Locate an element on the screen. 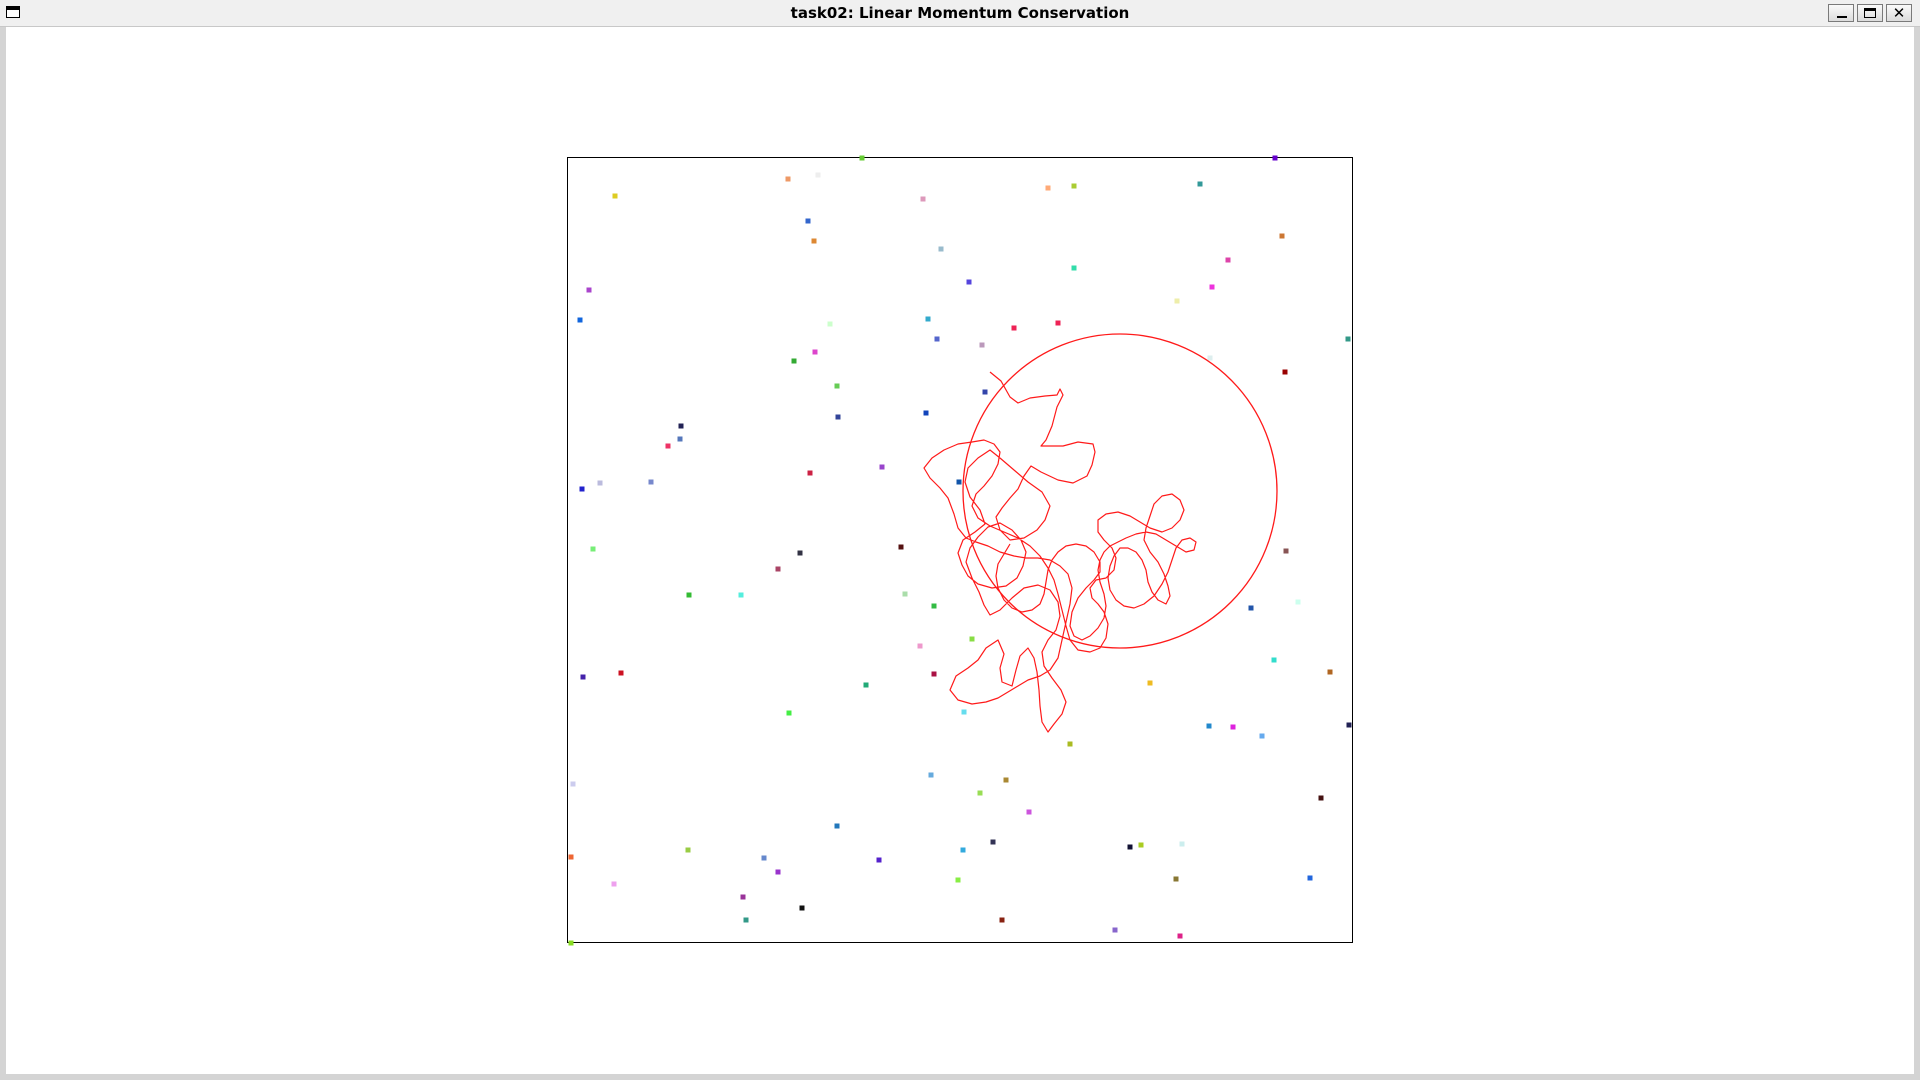  title-bar: task02: Linear Momentum Conservation ✕ is located at coordinates (960, 13).